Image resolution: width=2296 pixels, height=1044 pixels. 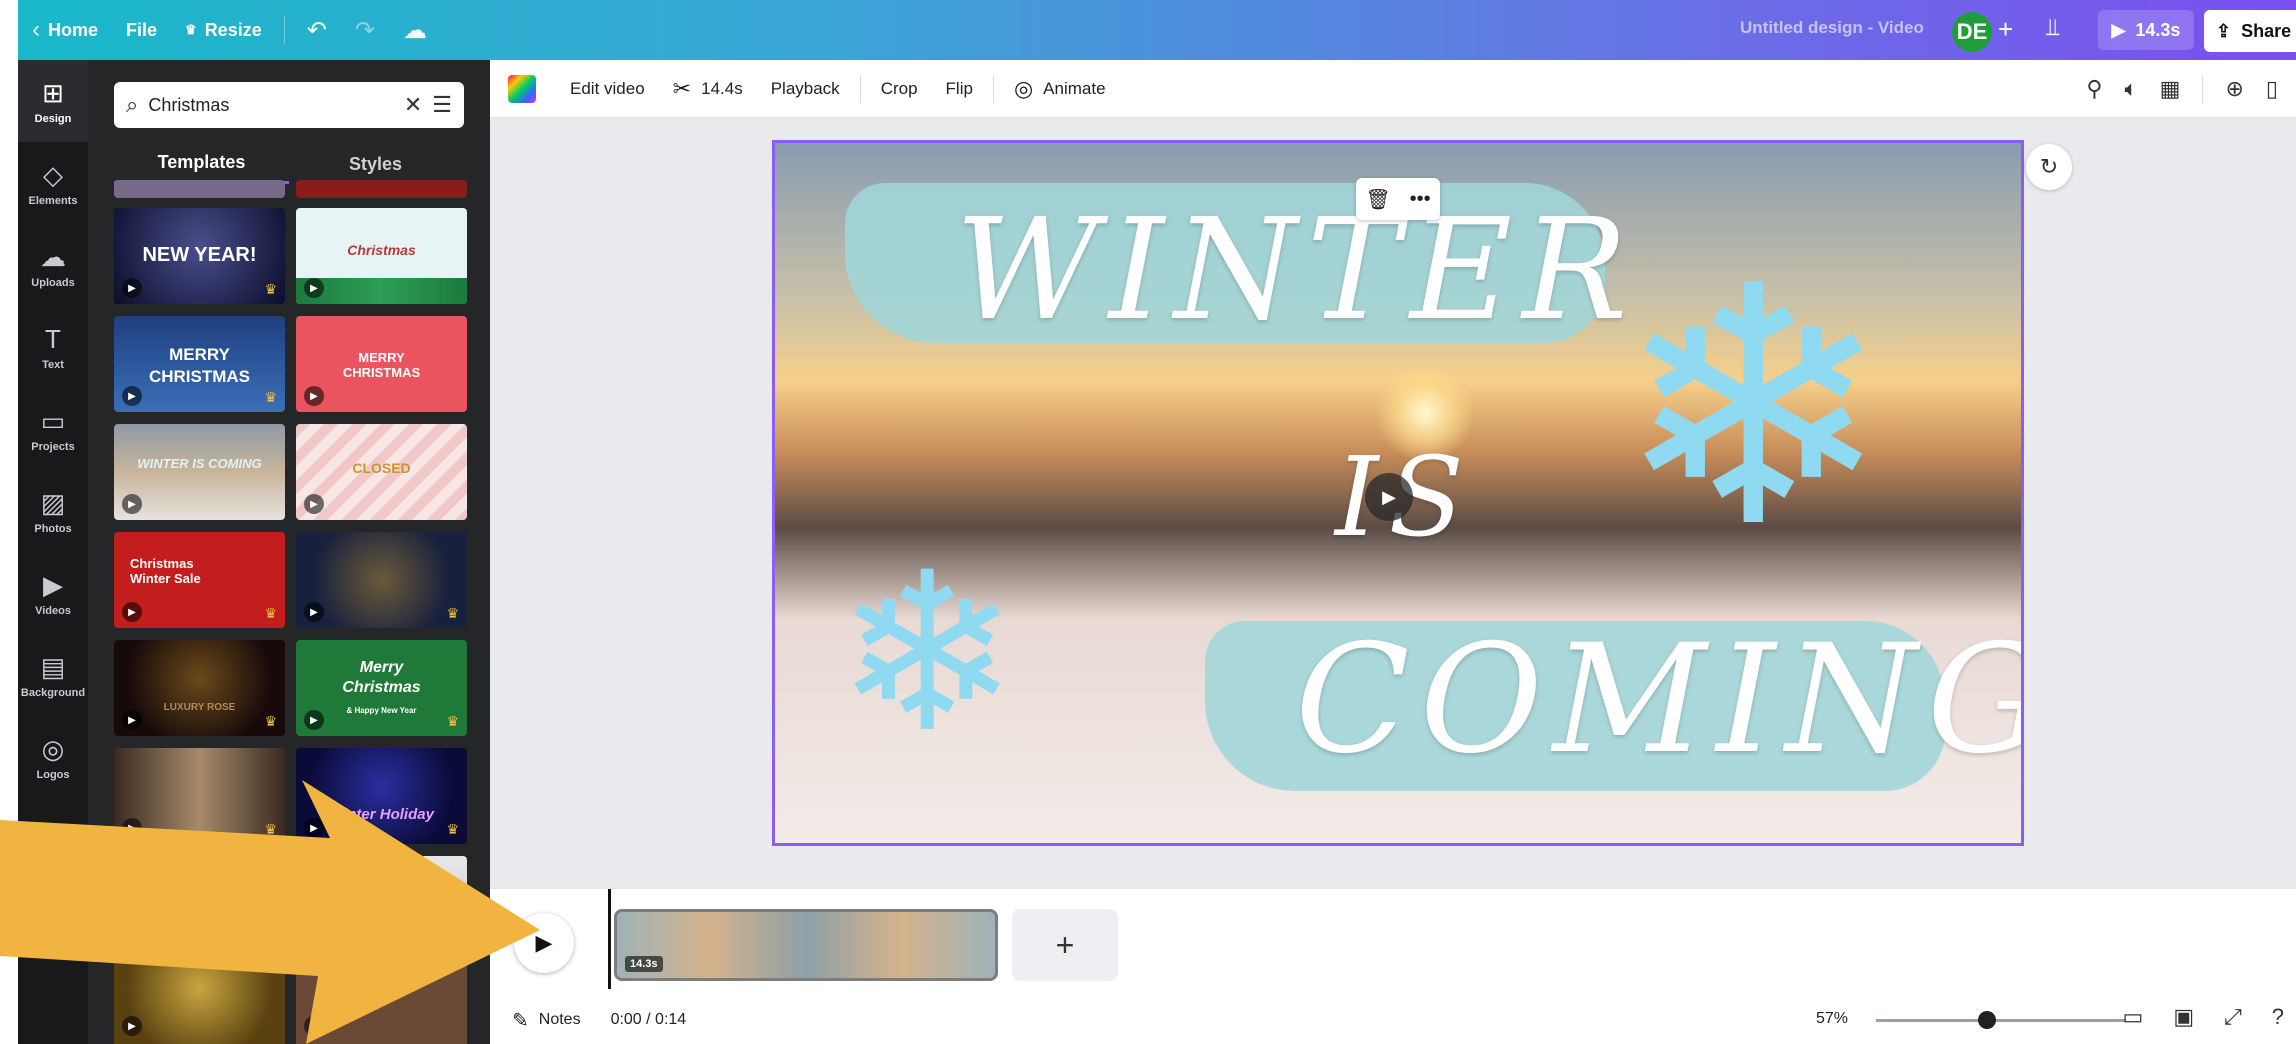 What do you see at coordinates (1377, 199) in the screenshot?
I see `trash-icon: 🗑︎` at bounding box center [1377, 199].